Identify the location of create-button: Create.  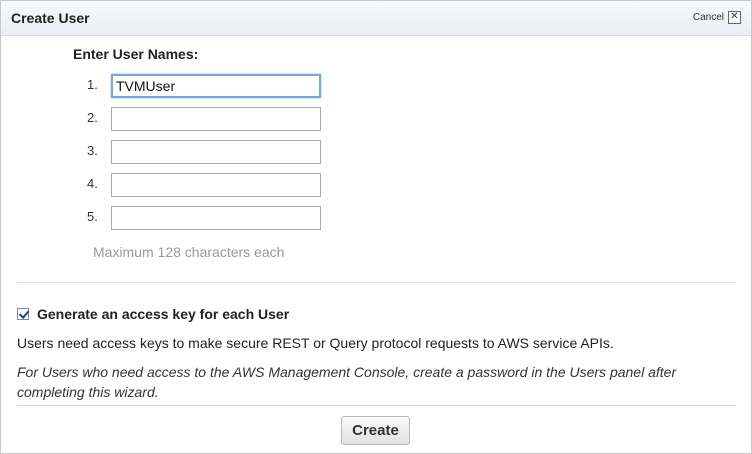
(375, 430).